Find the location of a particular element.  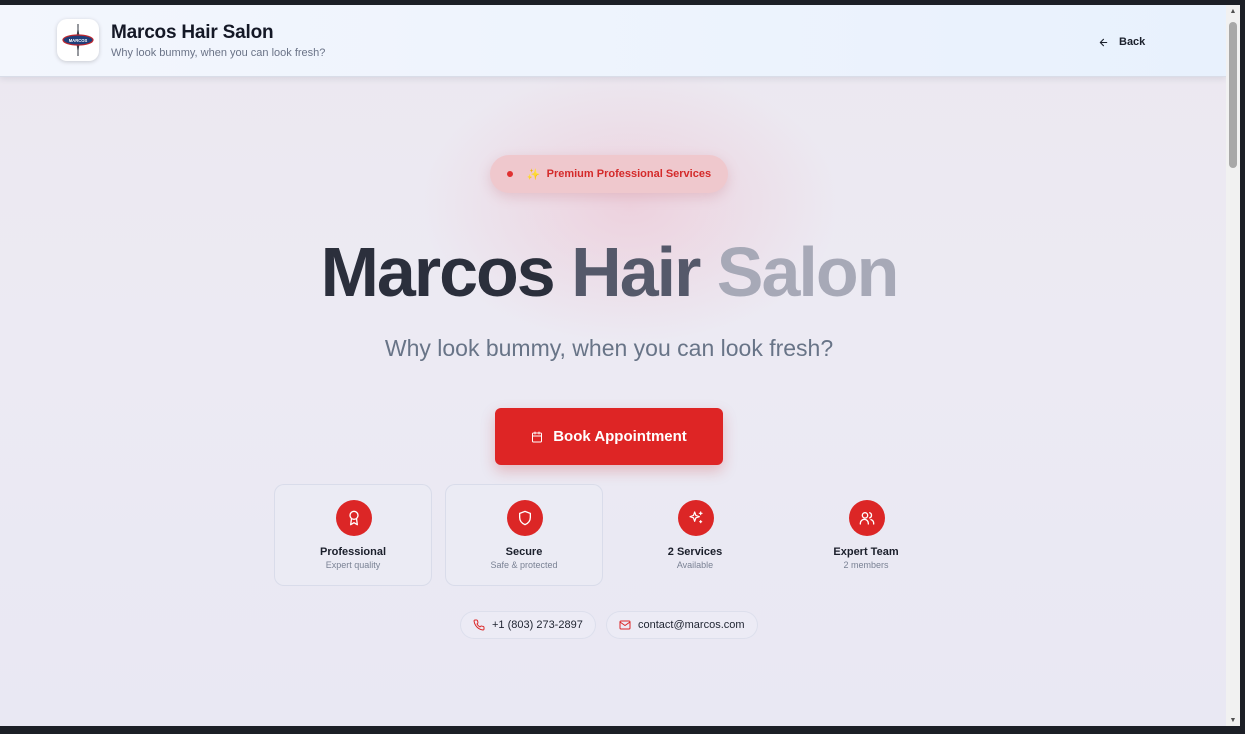

feature-label: Professional is located at coordinates (353, 552).